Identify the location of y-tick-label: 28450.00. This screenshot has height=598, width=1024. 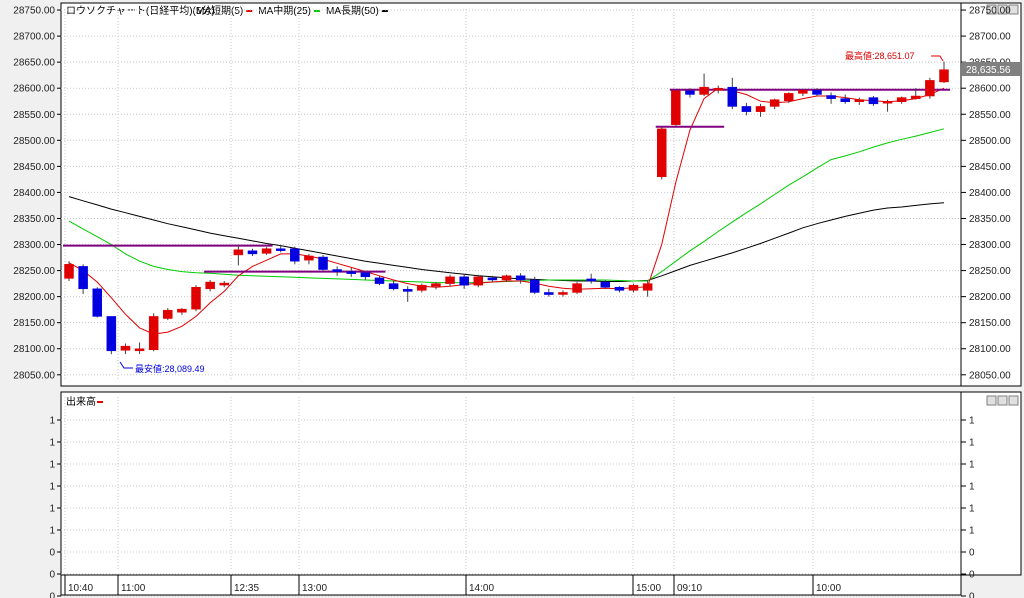
(34, 167).